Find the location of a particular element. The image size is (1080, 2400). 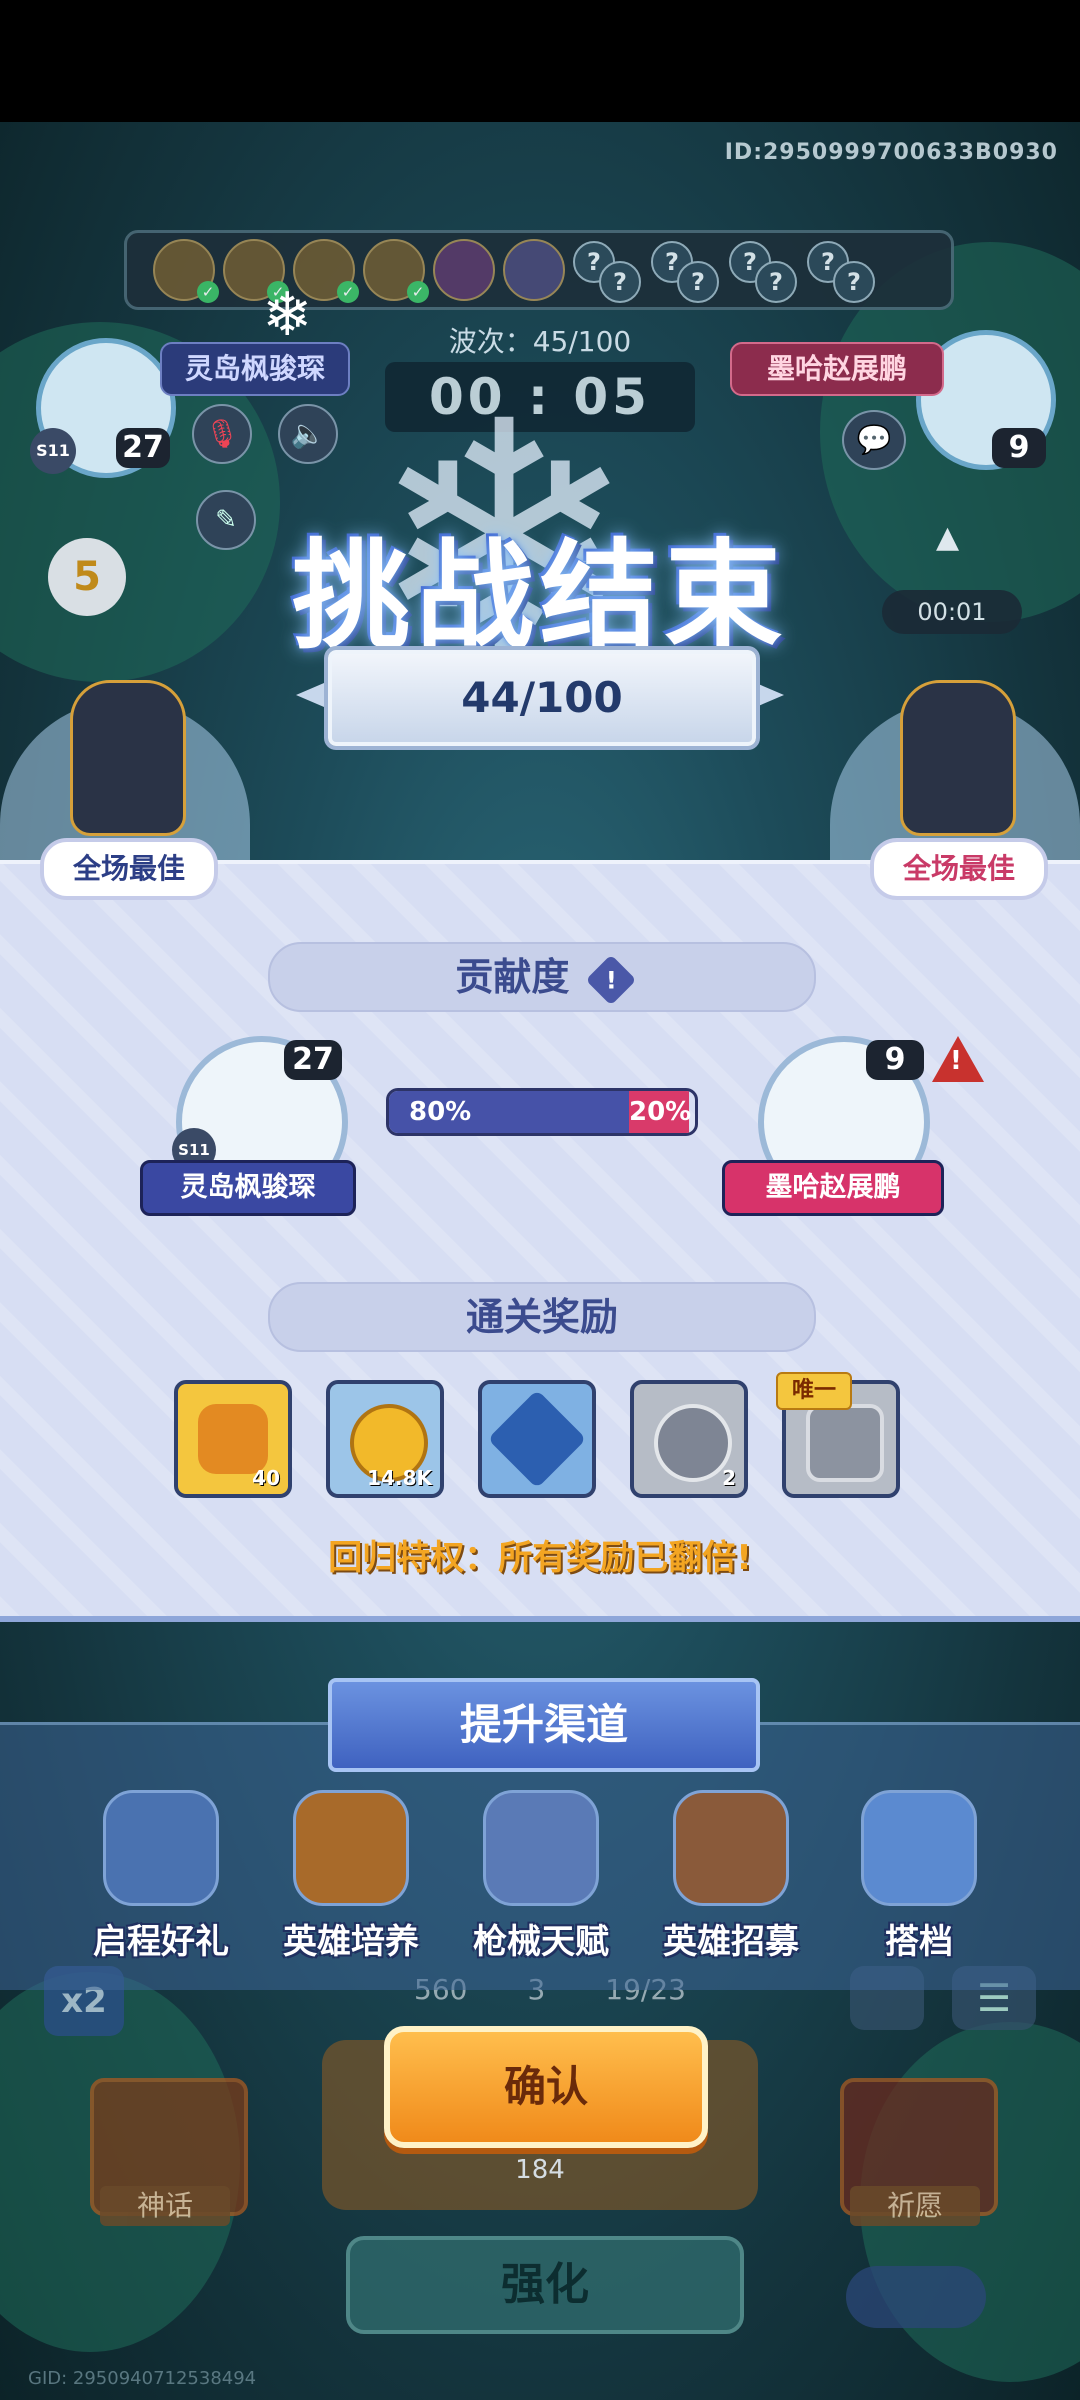

snowflake-icon: ❄ is located at coordinates (287, 315).